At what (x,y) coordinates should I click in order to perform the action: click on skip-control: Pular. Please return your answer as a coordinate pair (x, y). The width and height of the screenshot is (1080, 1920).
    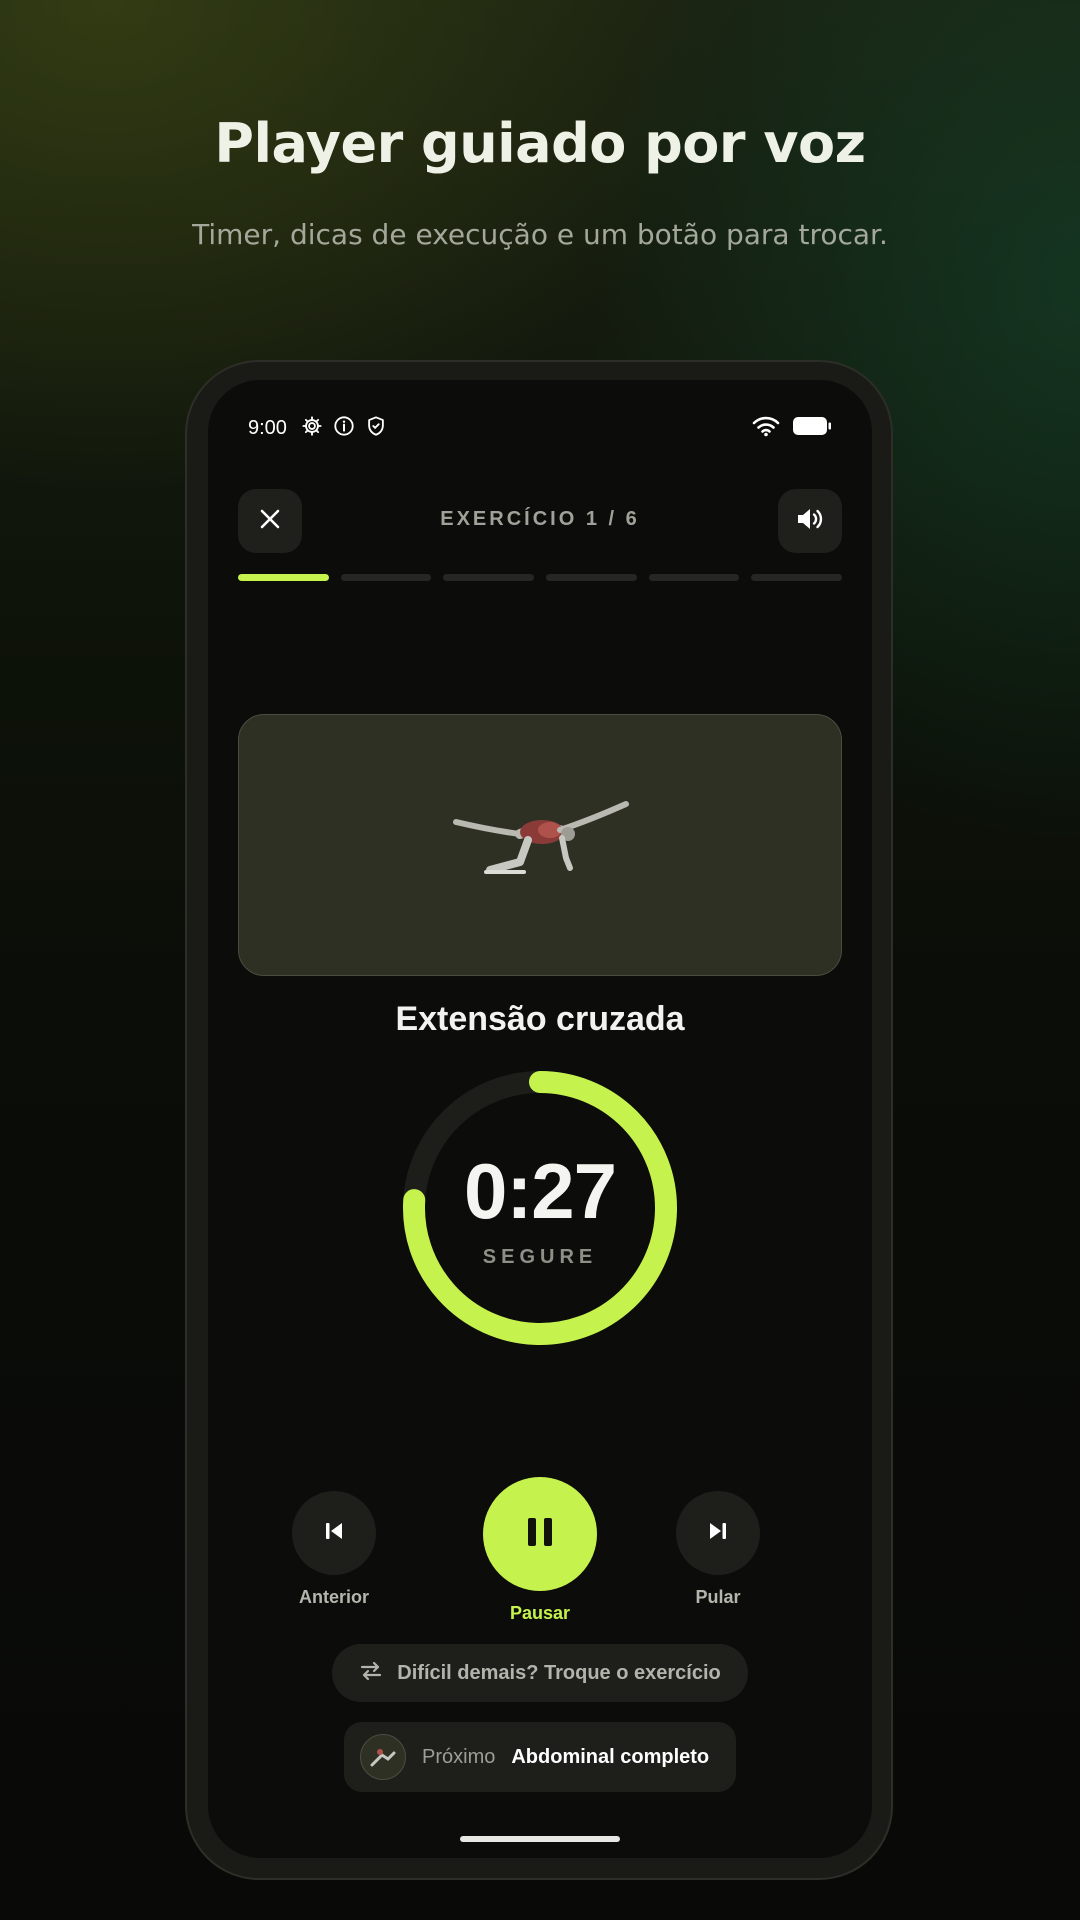
    Looking at the image, I should click on (718, 1549).